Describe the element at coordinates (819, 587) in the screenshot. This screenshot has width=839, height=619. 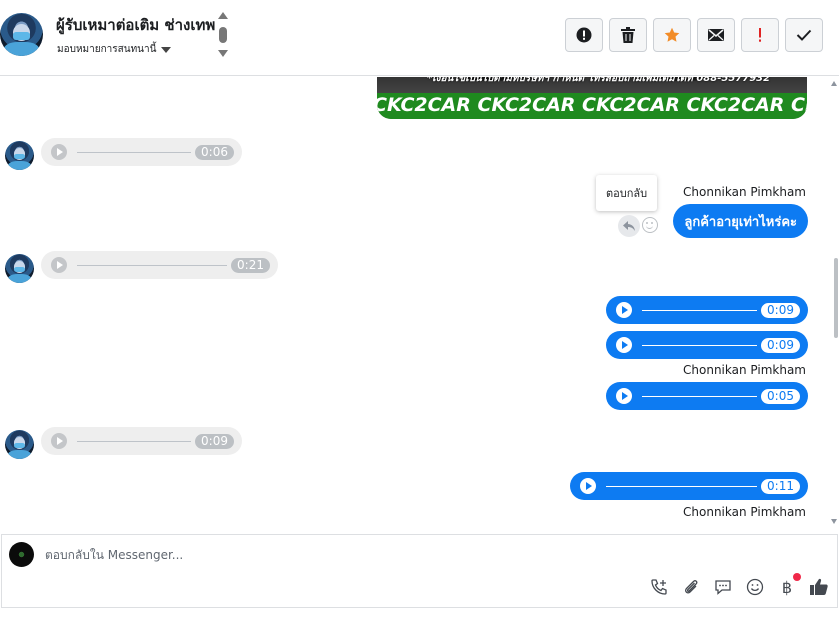
I see `thumbs-up-icon` at that location.